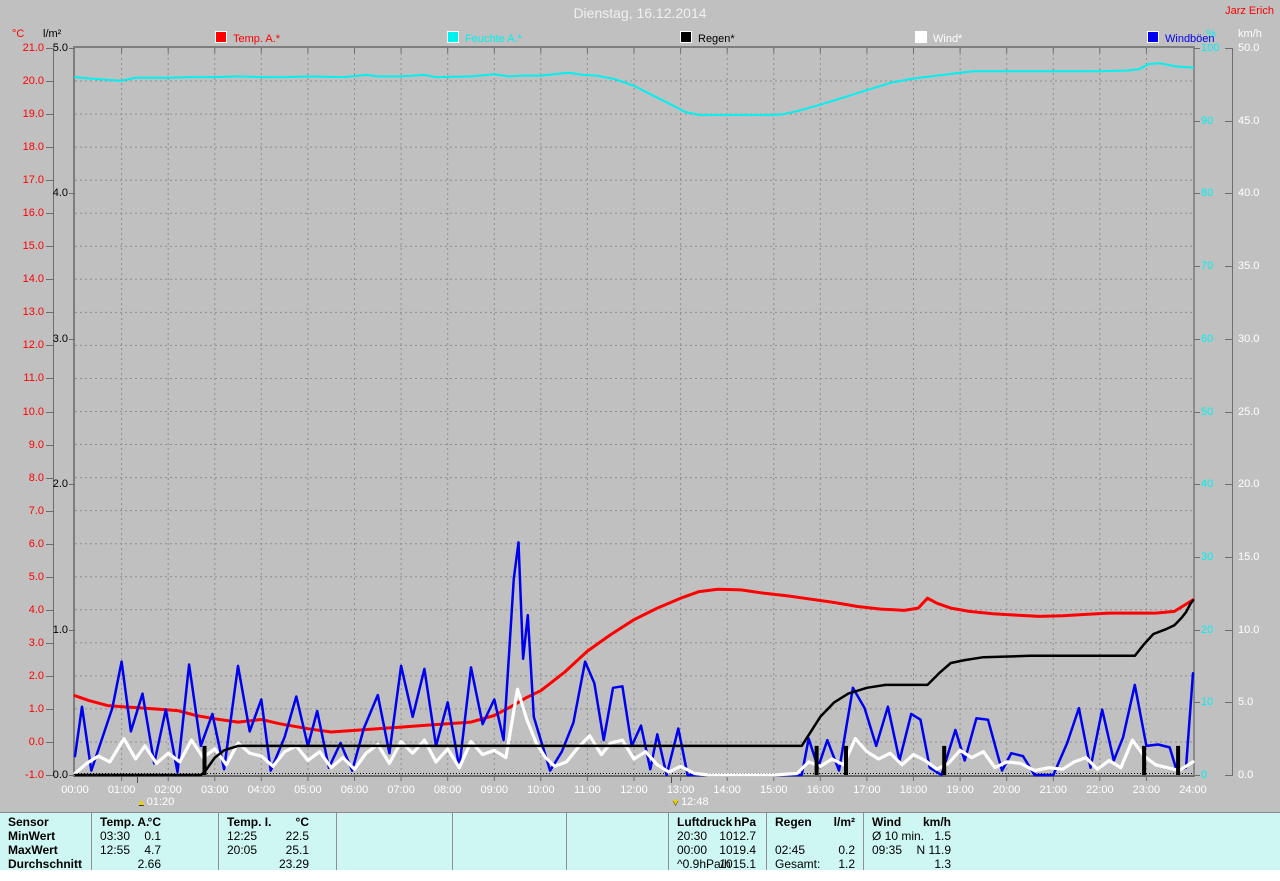  What do you see at coordinates (942, 864) in the screenshot?
I see `table-cell-value: 1.3` at bounding box center [942, 864].